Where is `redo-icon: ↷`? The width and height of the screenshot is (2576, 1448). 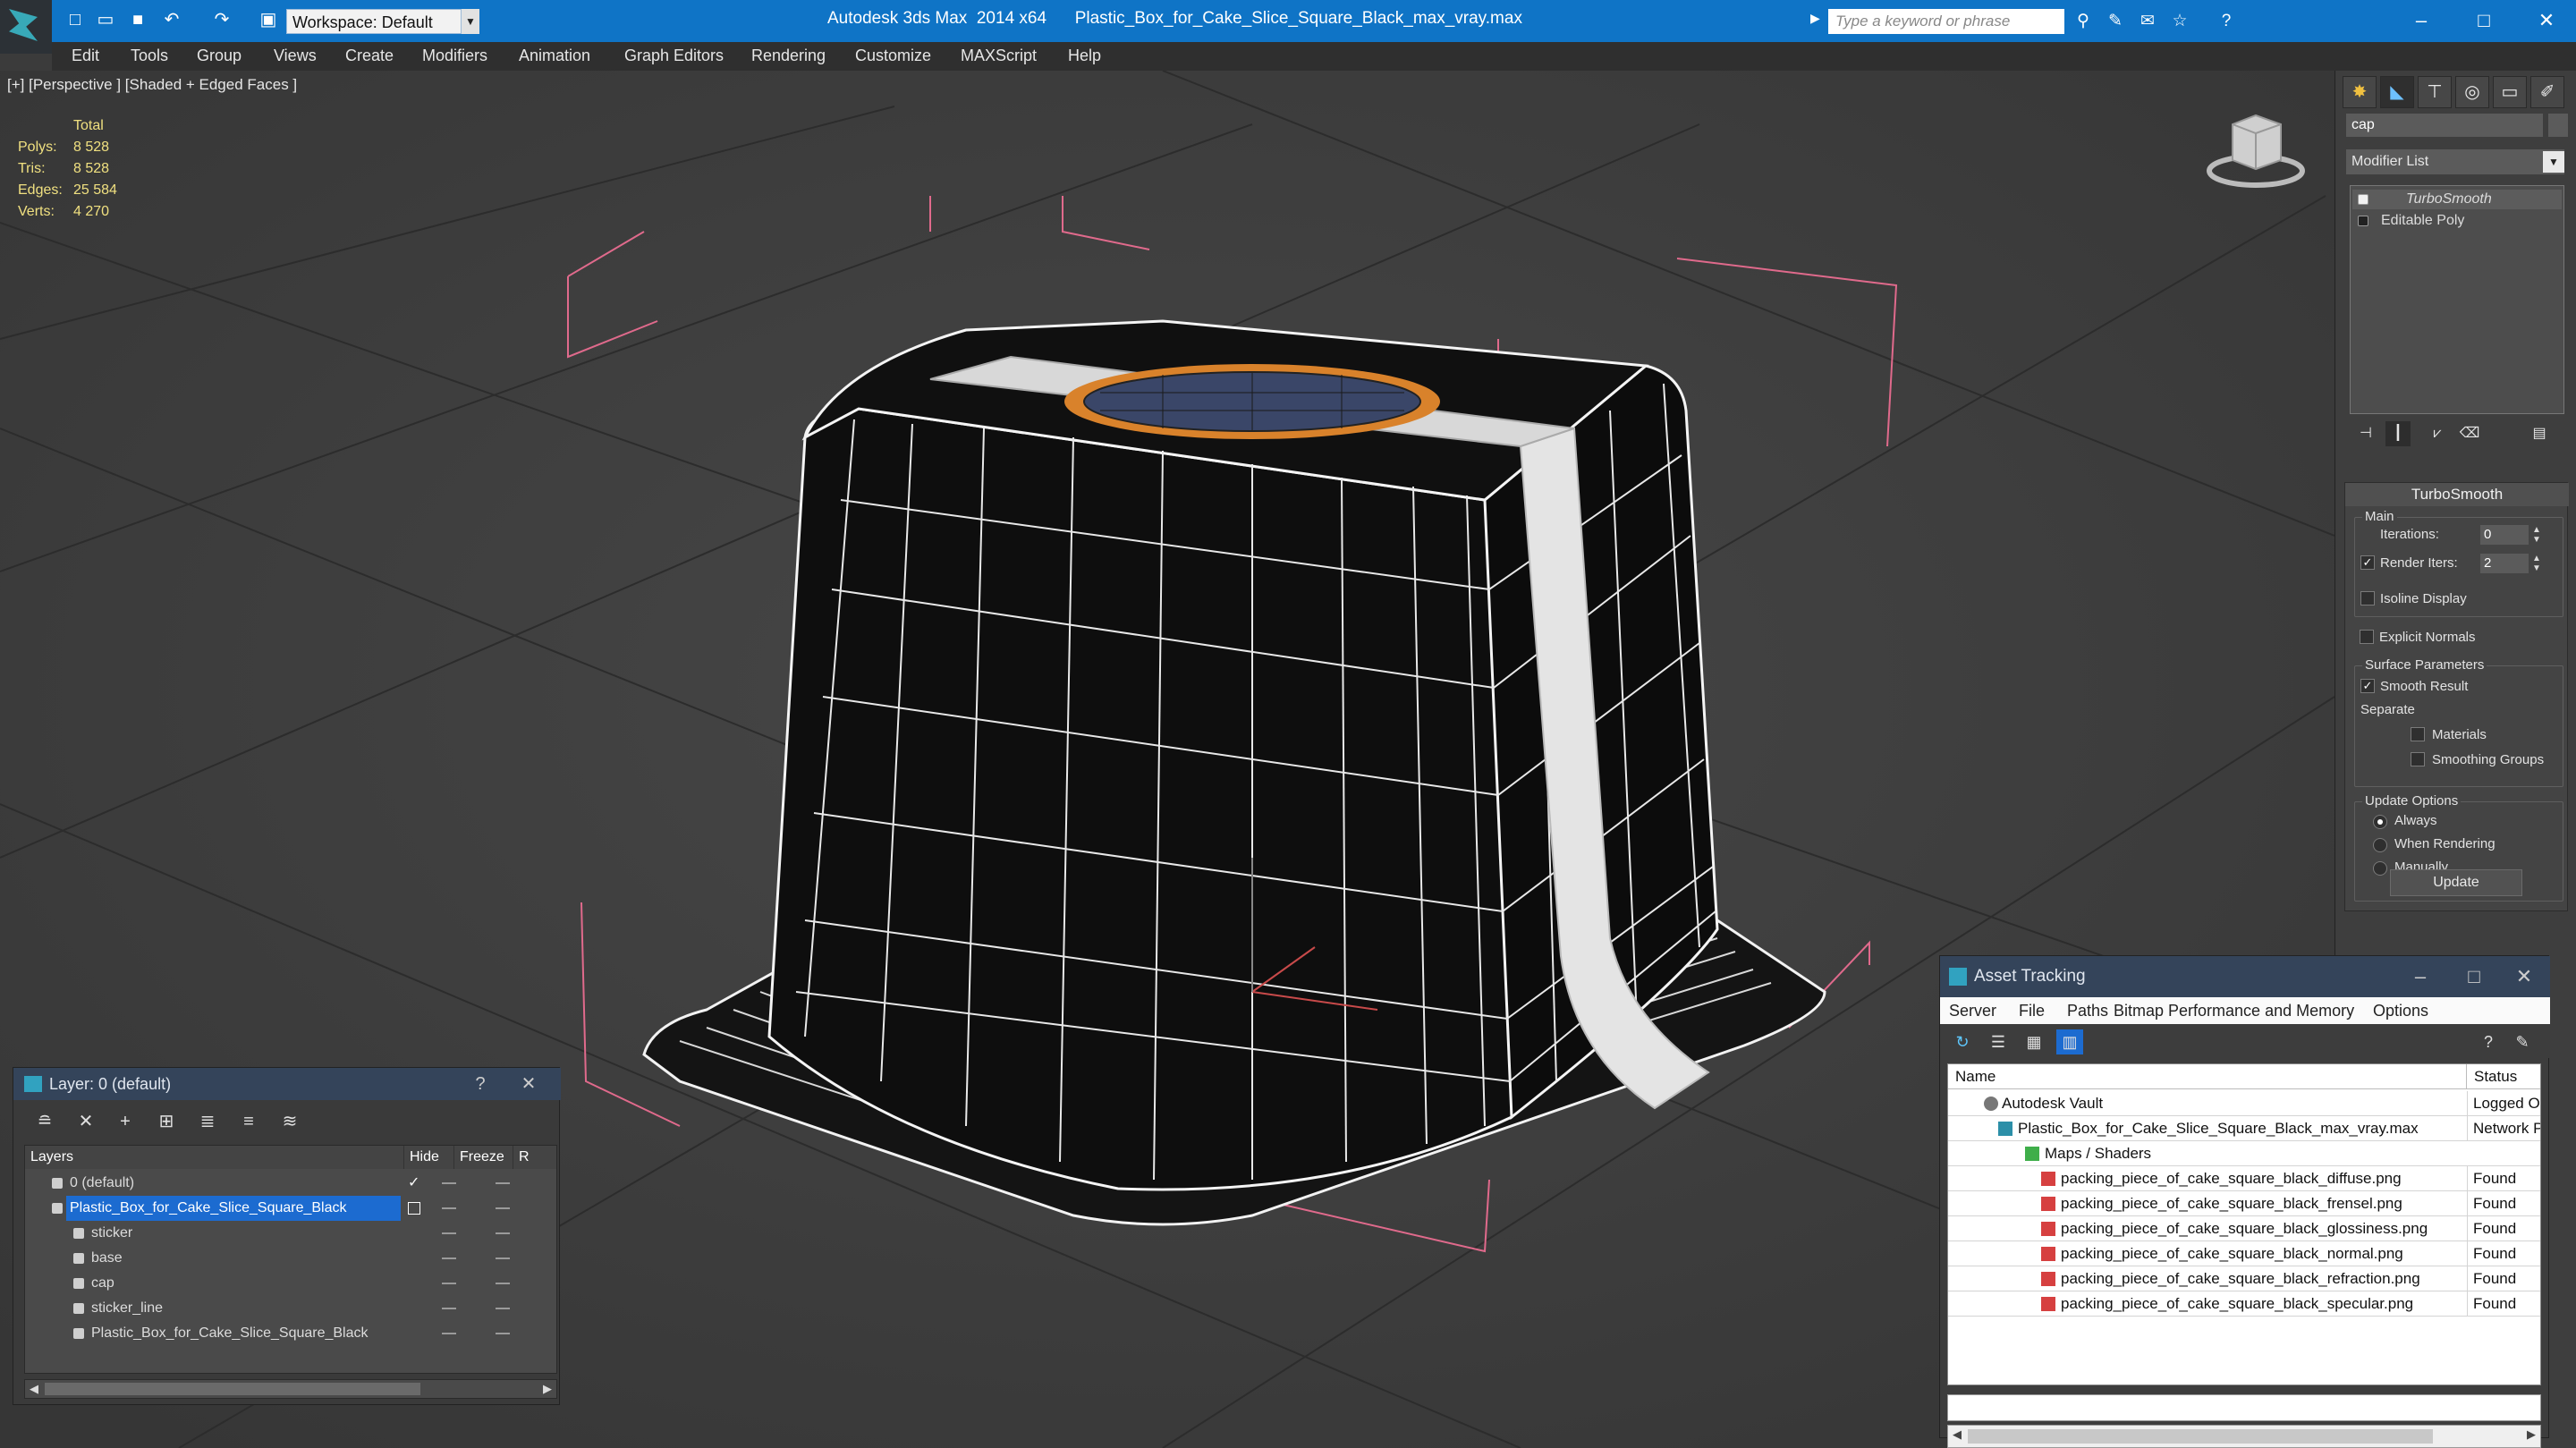 redo-icon: ↷ is located at coordinates (221, 19).